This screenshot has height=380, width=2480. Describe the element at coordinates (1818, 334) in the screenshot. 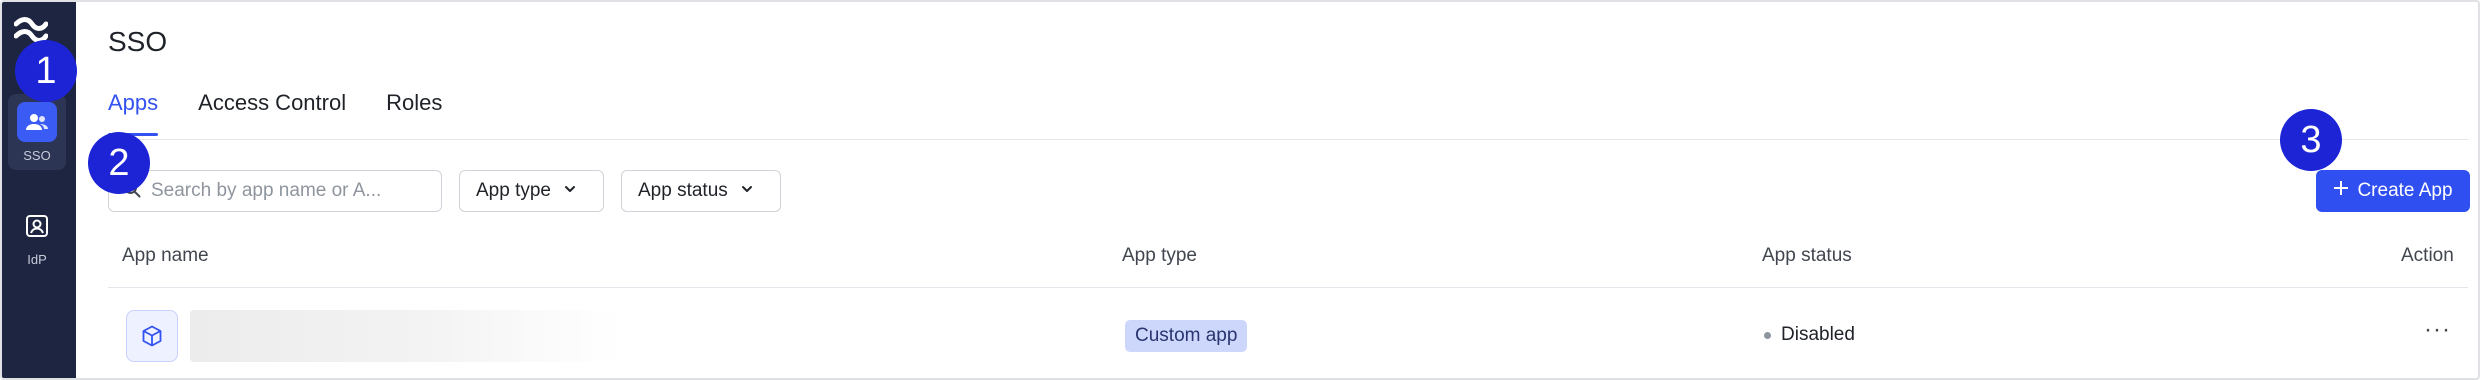

I see `app-status-label: Disabled` at that location.